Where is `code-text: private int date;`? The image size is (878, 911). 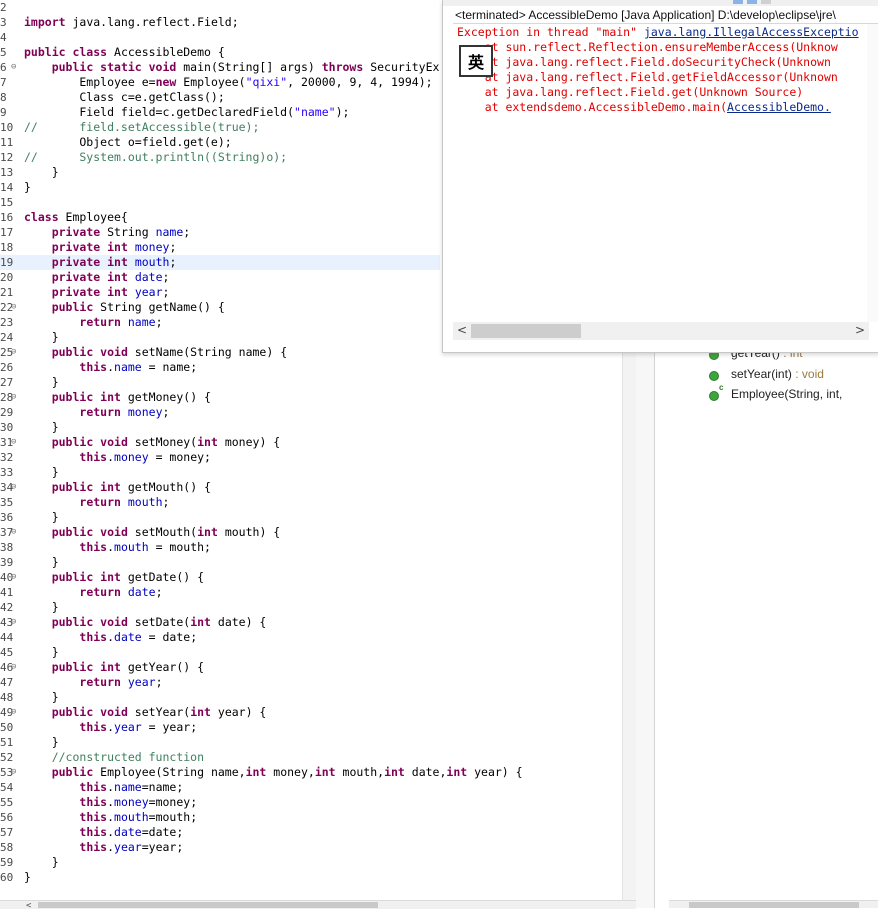
code-text: private int date; is located at coordinates (97, 277).